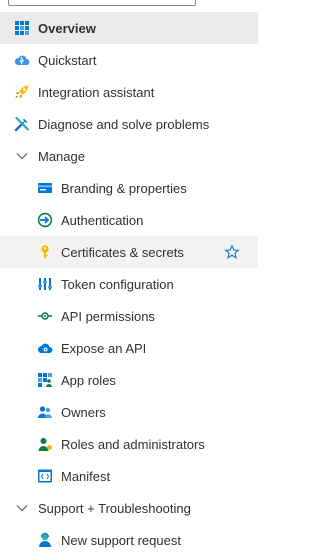 This screenshot has height=556, width=320. Describe the element at coordinates (22, 28) in the screenshot. I see `grid-icon` at that location.